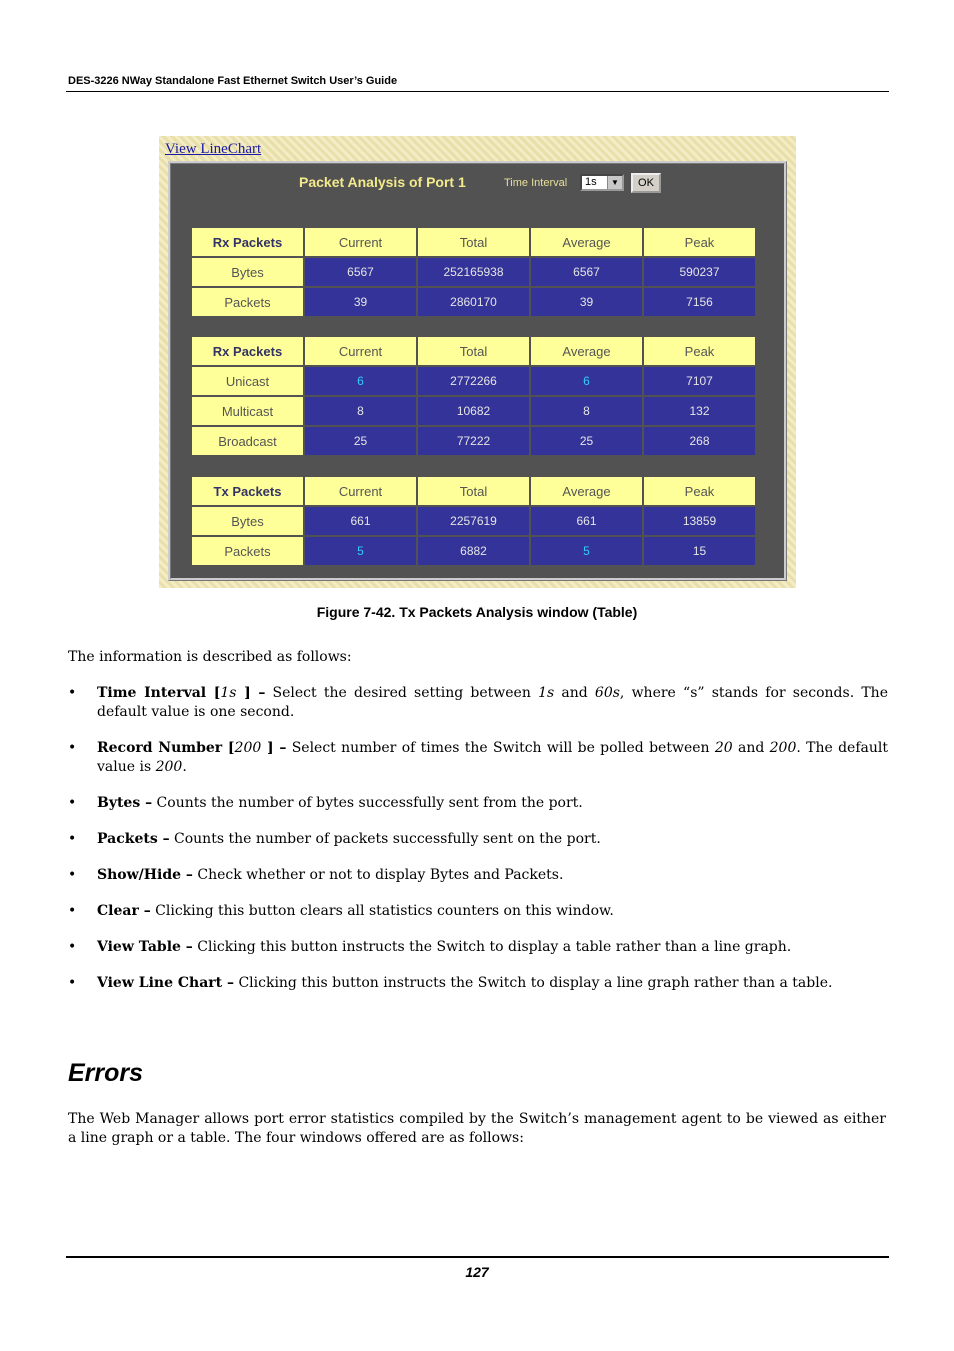  What do you see at coordinates (477, 1272) in the screenshot?
I see `page-number: 127` at bounding box center [477, 1272].